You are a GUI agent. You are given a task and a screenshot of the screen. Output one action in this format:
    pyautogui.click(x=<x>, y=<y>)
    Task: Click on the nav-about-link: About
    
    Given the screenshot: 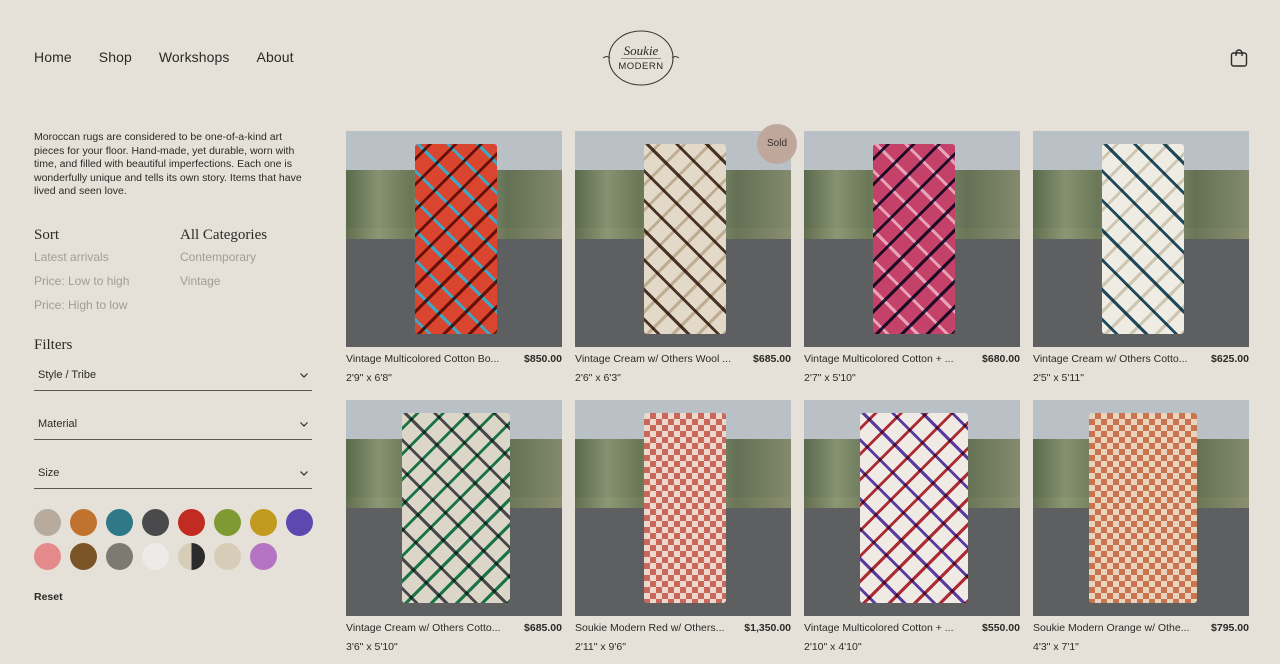 What is the action you would take?
    pyautogui.click(x=275, y=57)
    